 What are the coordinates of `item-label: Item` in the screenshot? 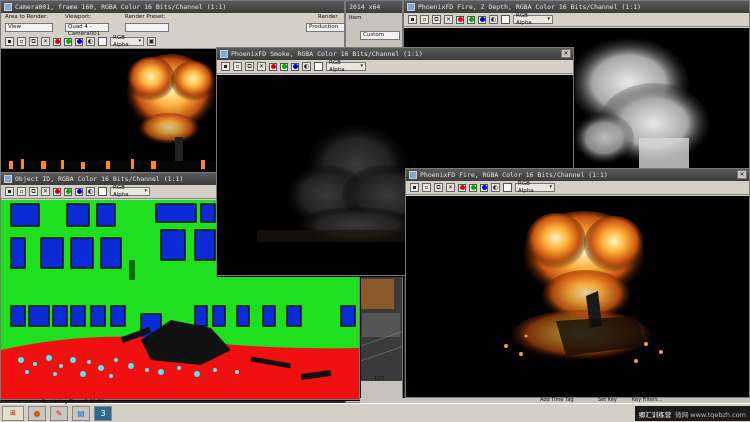 It's located at (355, 18).